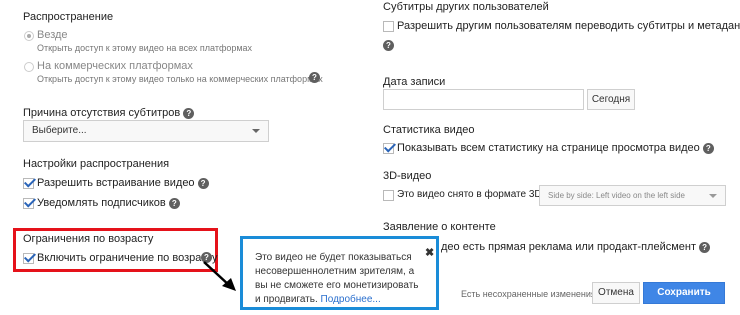 The image size is (740, 315). I want to click on embed-label: Разрешить встраивание видео ?, so click(123, 183).